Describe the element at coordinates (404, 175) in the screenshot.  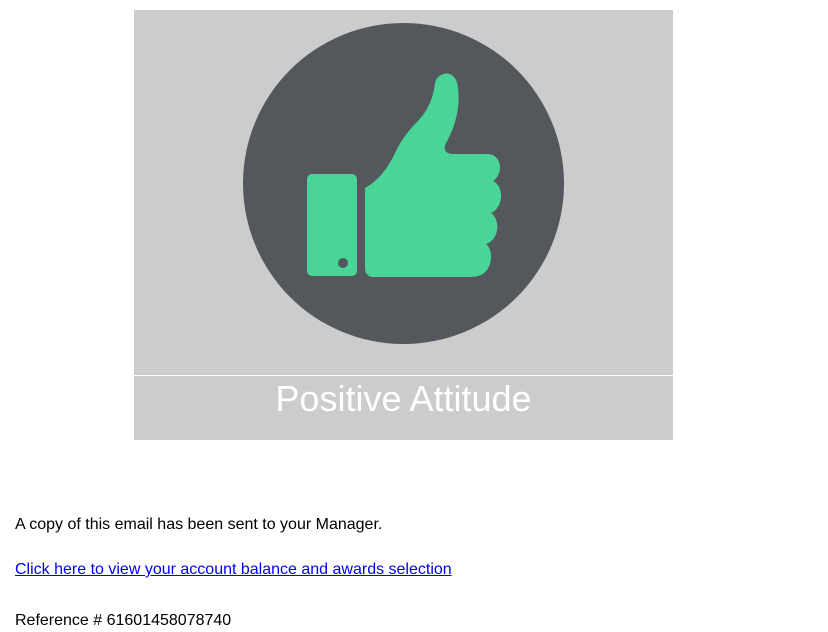
I see `thumbs-up-icon` at that location.